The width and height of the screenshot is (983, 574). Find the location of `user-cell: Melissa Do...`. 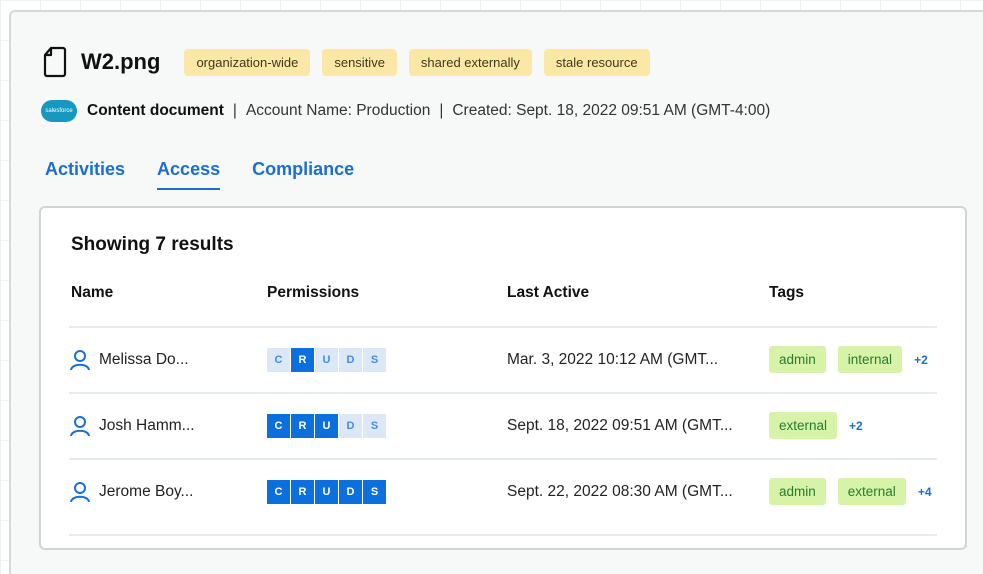

user-cell: Melissa Do... is located at coordinates (129, 359).